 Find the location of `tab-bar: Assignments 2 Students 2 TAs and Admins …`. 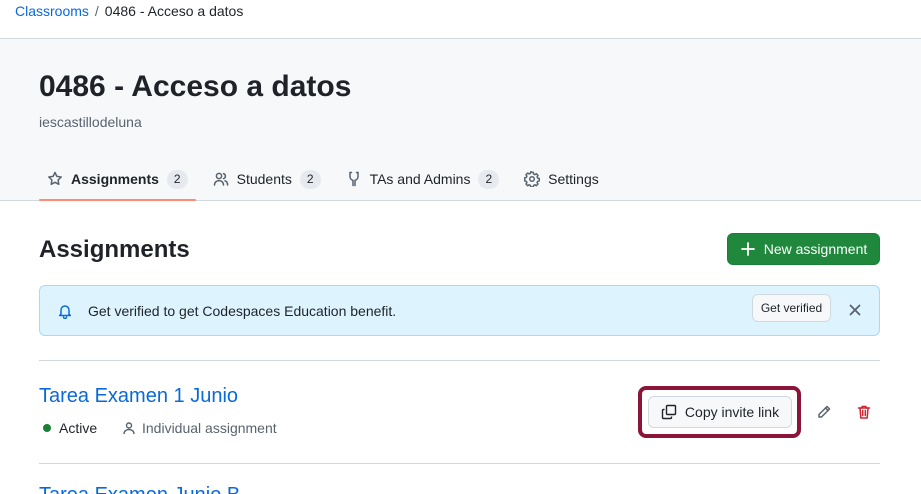

tab-bar: Assignments 2 Students 2 TAs and Admins … is located at coordinates (327, 179).